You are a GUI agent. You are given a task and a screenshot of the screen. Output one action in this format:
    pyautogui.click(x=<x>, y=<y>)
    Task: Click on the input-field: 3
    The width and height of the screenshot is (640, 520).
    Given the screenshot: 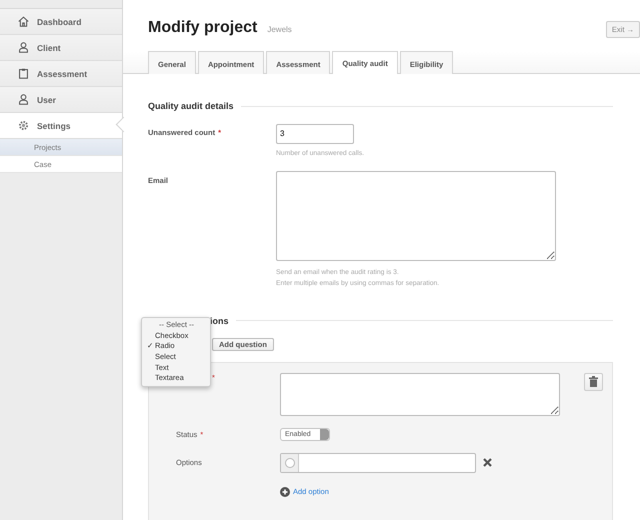 What is the action you would take?
    pyautogui.click(x=315, y=134)
    